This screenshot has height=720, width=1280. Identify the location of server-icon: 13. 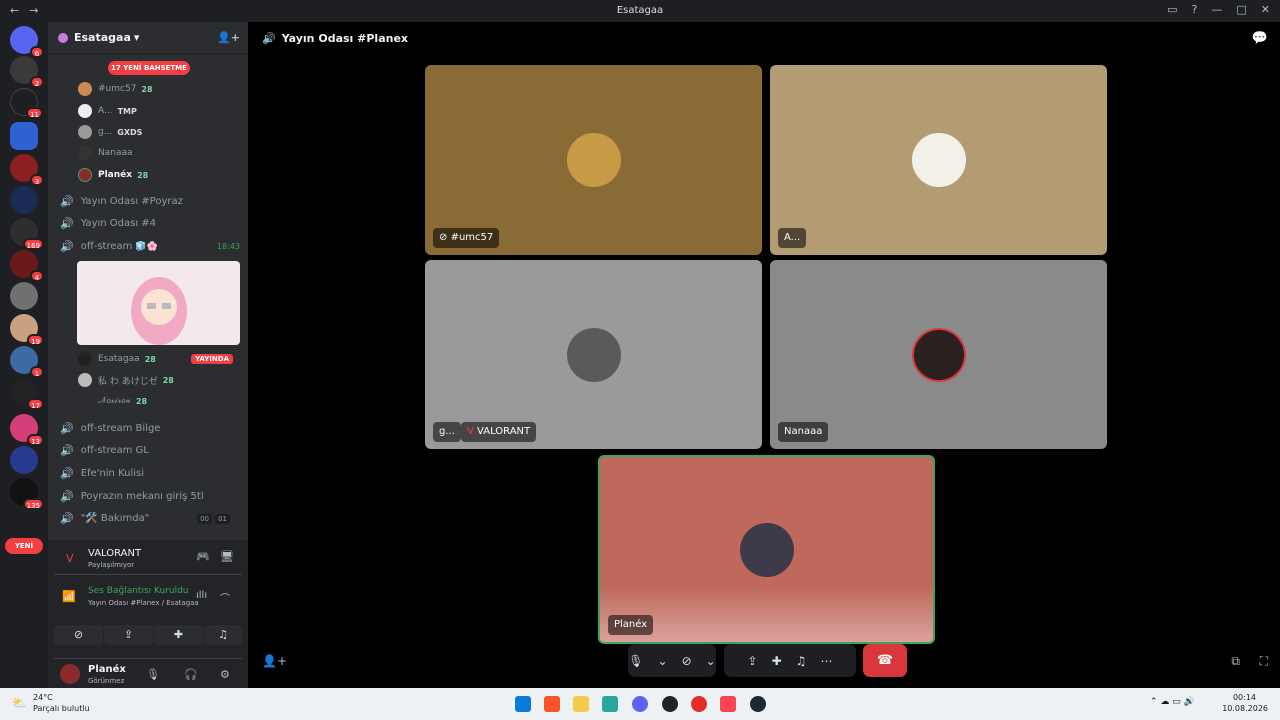
(27, 430).